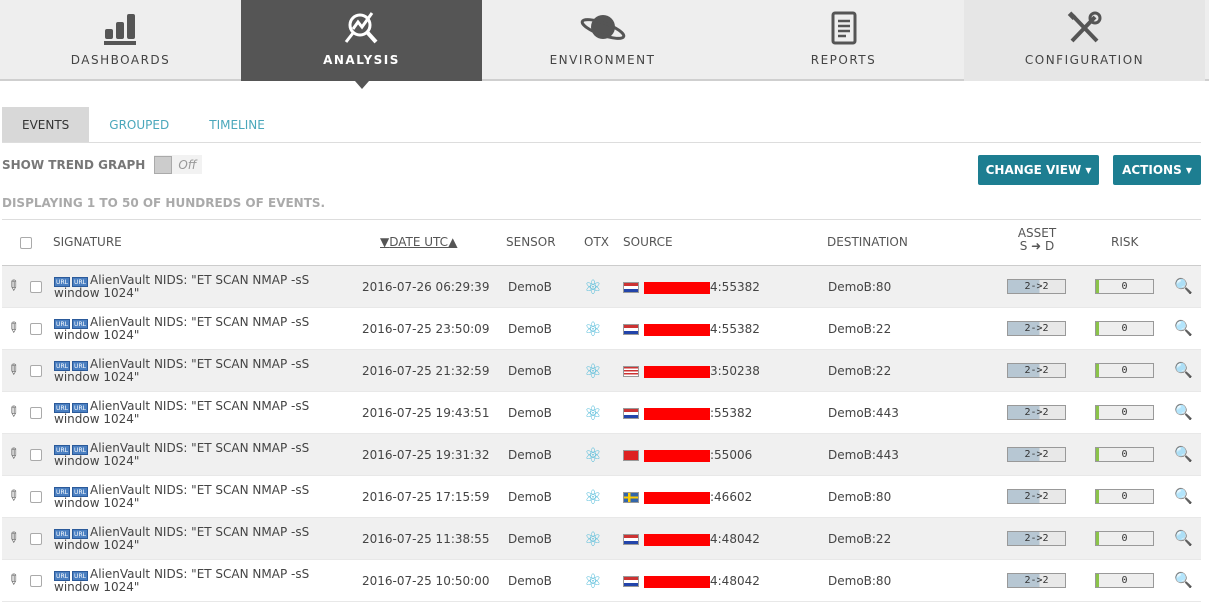 The width and height of the screenshot is (1209, 602). What do you see at coordinates (120, 40) in the screenshot?
I see `nav-dashboards: DASHBOARDS` at bounding box center [120, 40].